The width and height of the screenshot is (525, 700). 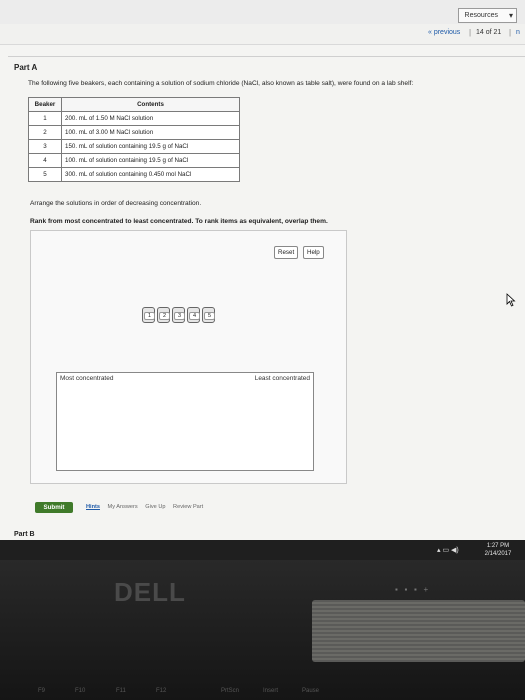 What do you see at coordinates (45, 146) in the screenshot?
I see `beaker-number: 3` at bounding box center [45, 146].